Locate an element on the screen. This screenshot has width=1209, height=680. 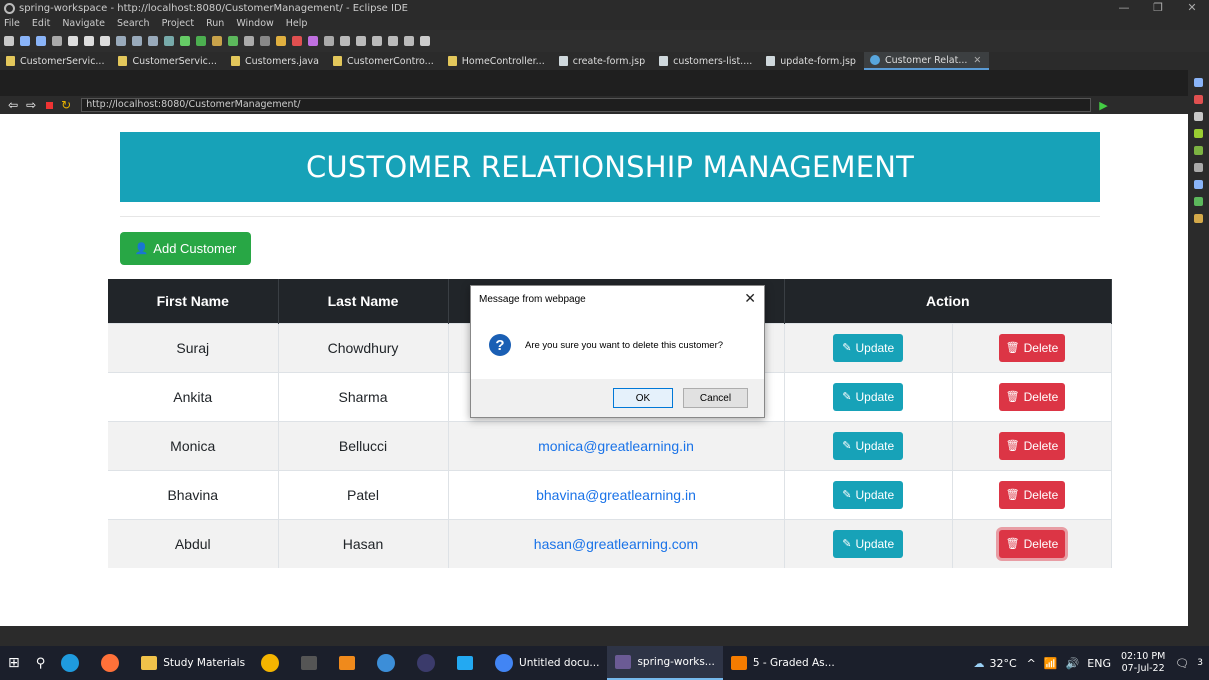
close-icon: ✕ is located at coordinates (1192, 8).